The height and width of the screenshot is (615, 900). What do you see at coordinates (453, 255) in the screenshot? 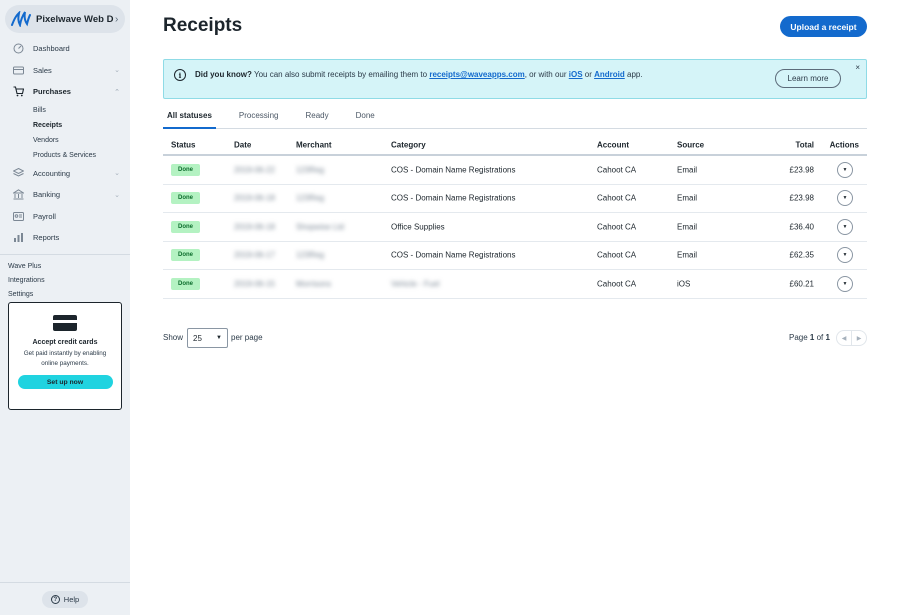
I see `category-cell: COS - Domain Name Registrations` at bounding box center [453, 255].